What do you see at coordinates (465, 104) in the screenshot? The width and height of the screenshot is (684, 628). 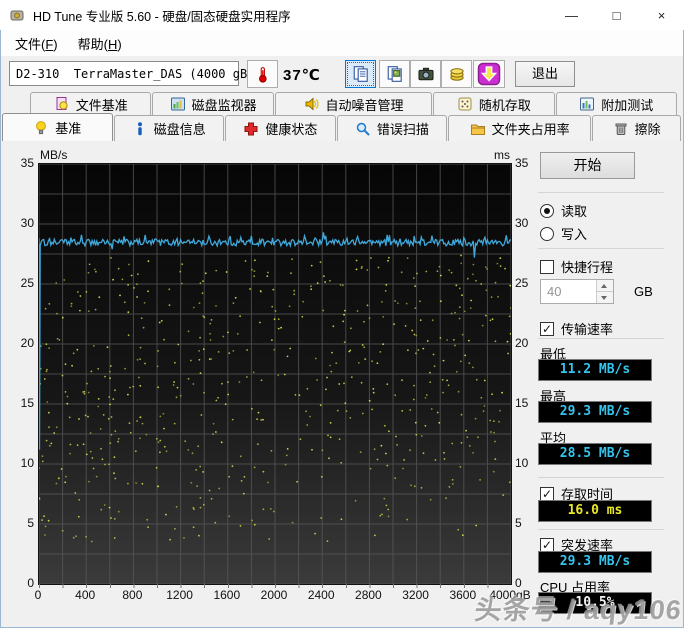 I see `dice-icon` at bounding box center [465, 104].